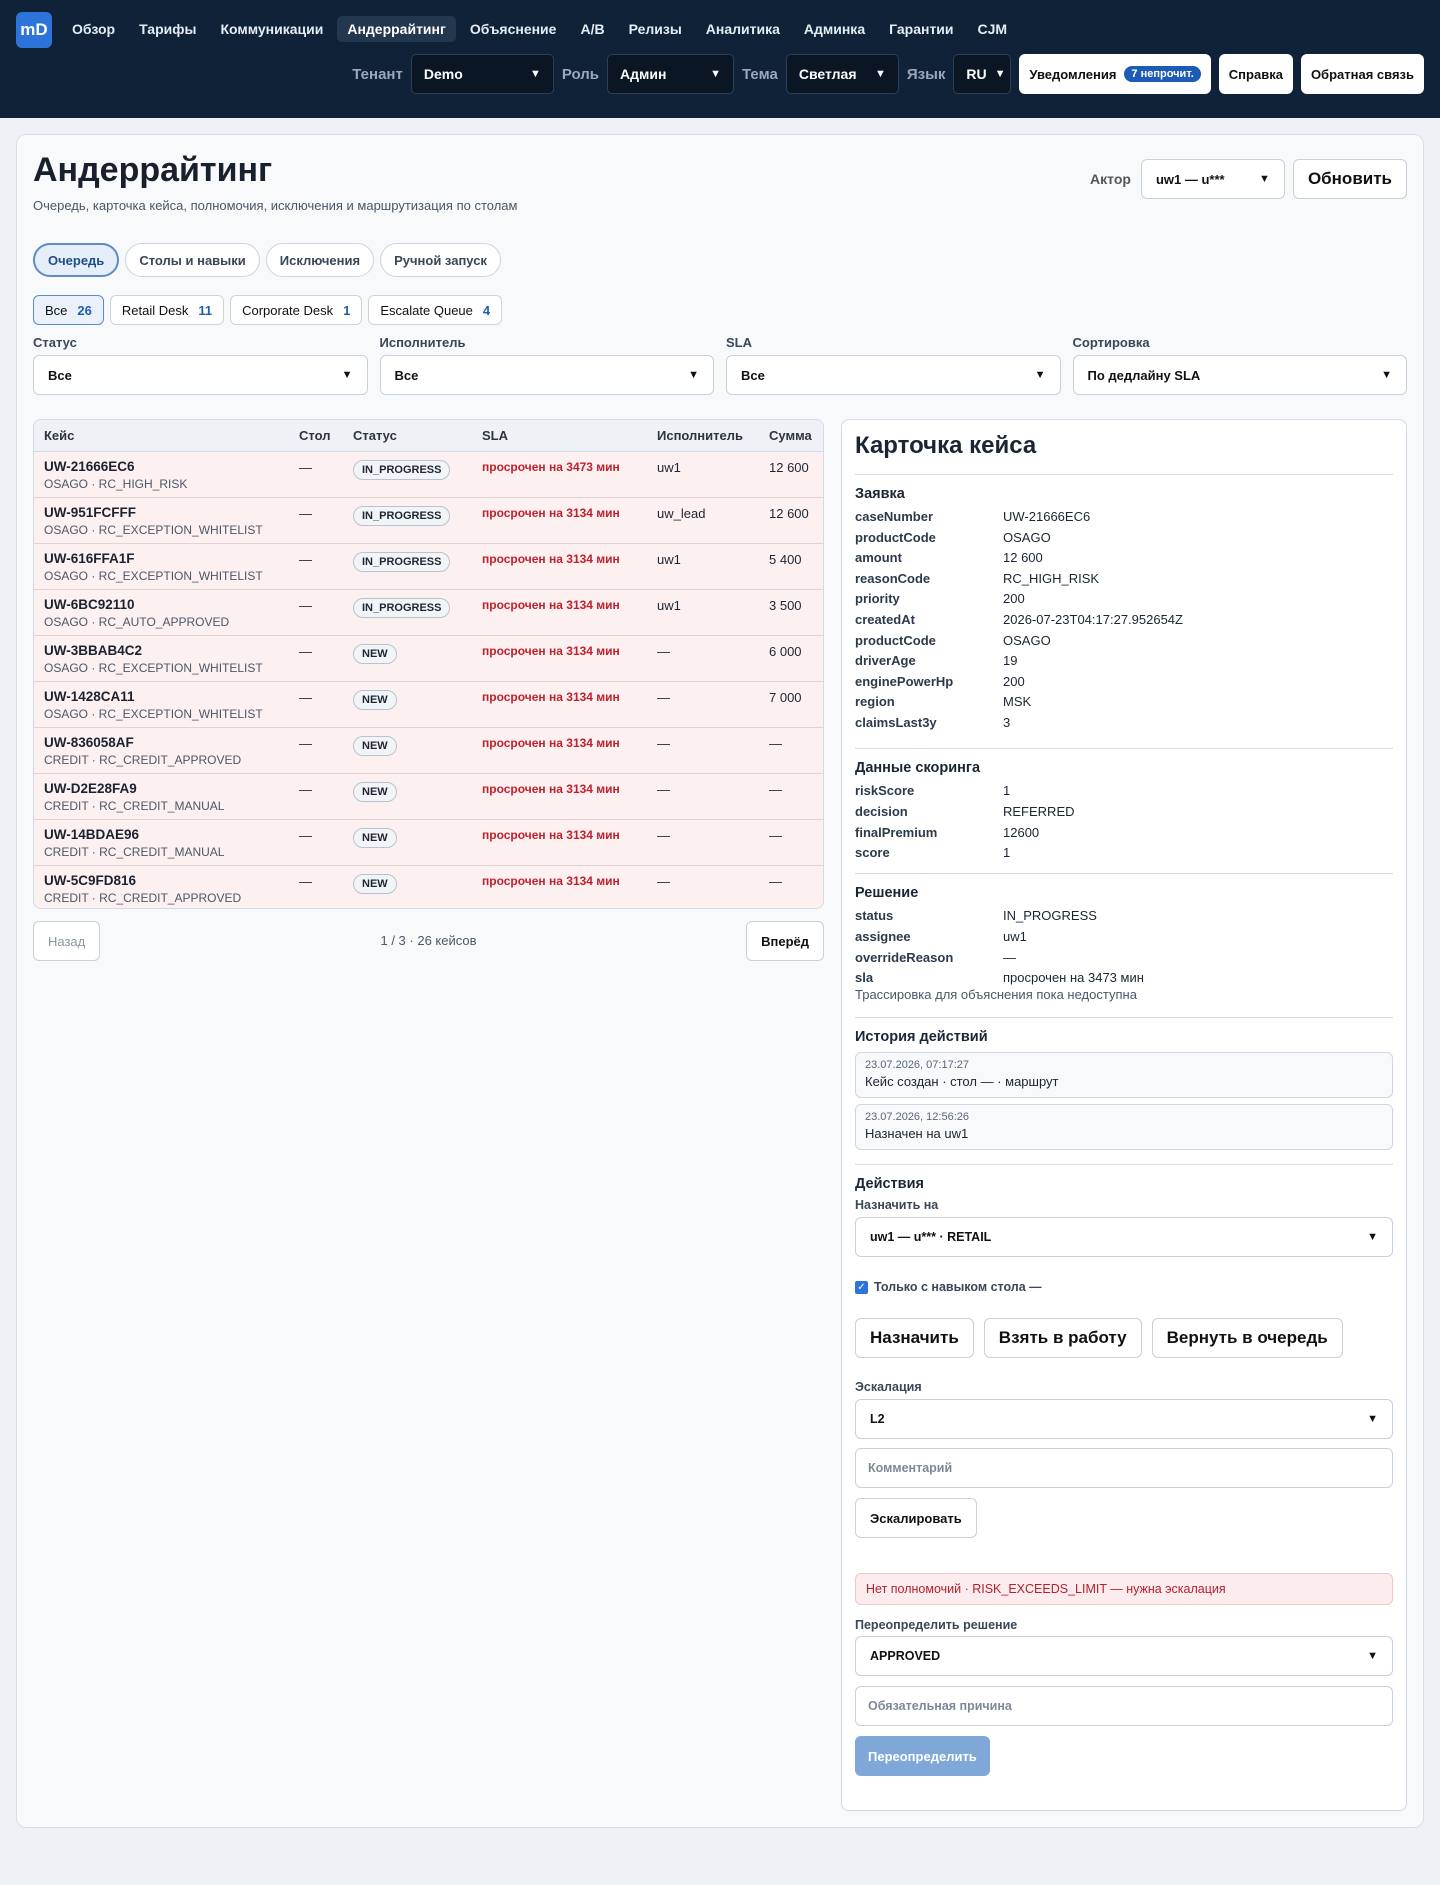  Describe the element at coordinates (89, 466) in the screenshot. I see `case-number: UW-21666EC6` at that location.